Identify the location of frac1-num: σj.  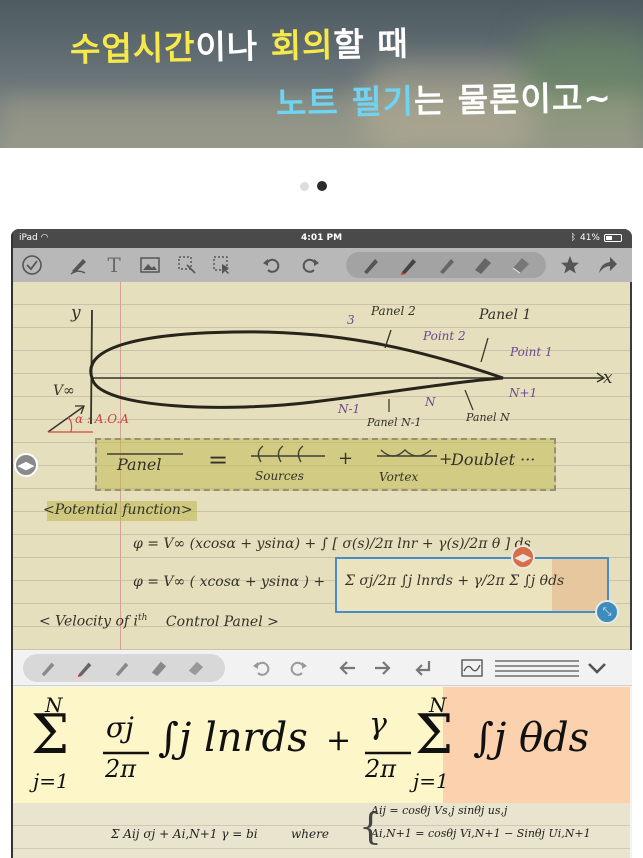
(120, 727).